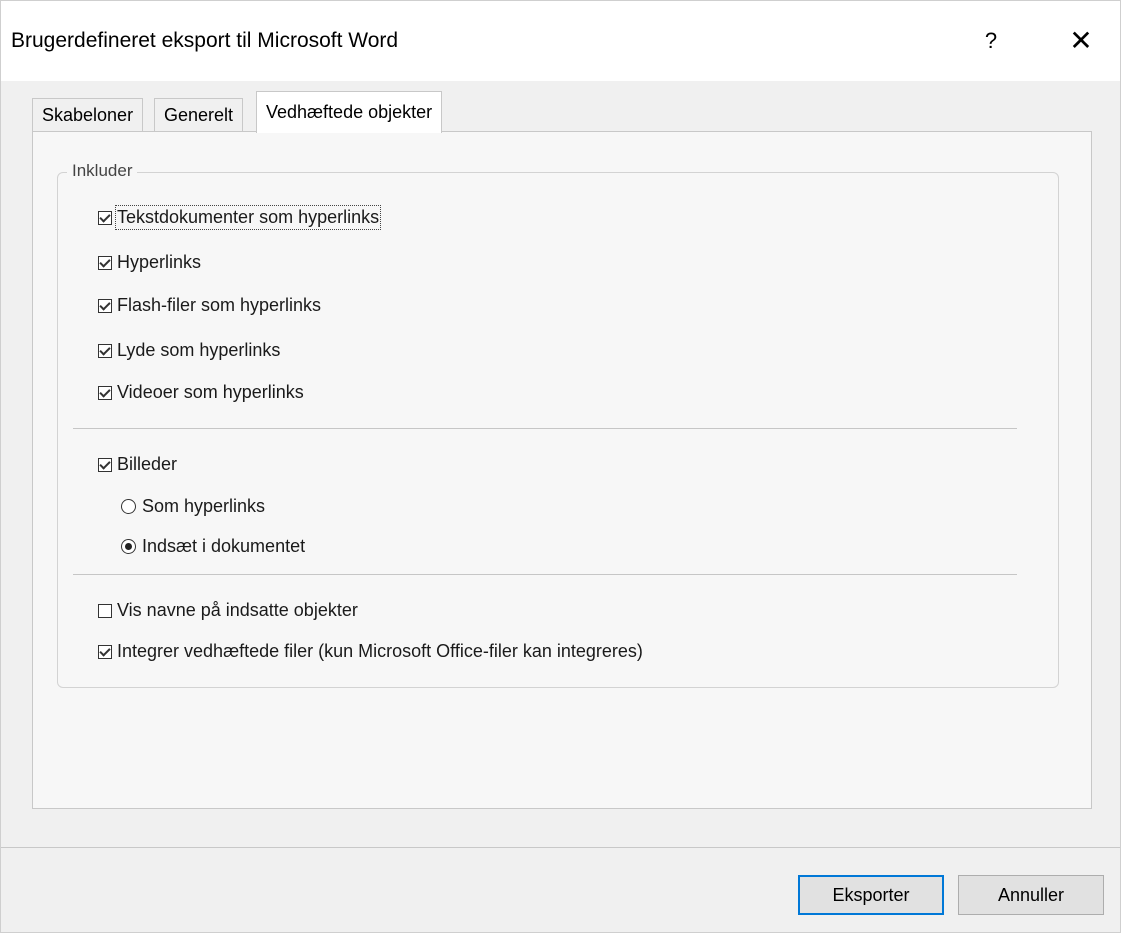 The image size is (1121, 933). I want to click on checkbox-label: Billeder, so click(147, 464).